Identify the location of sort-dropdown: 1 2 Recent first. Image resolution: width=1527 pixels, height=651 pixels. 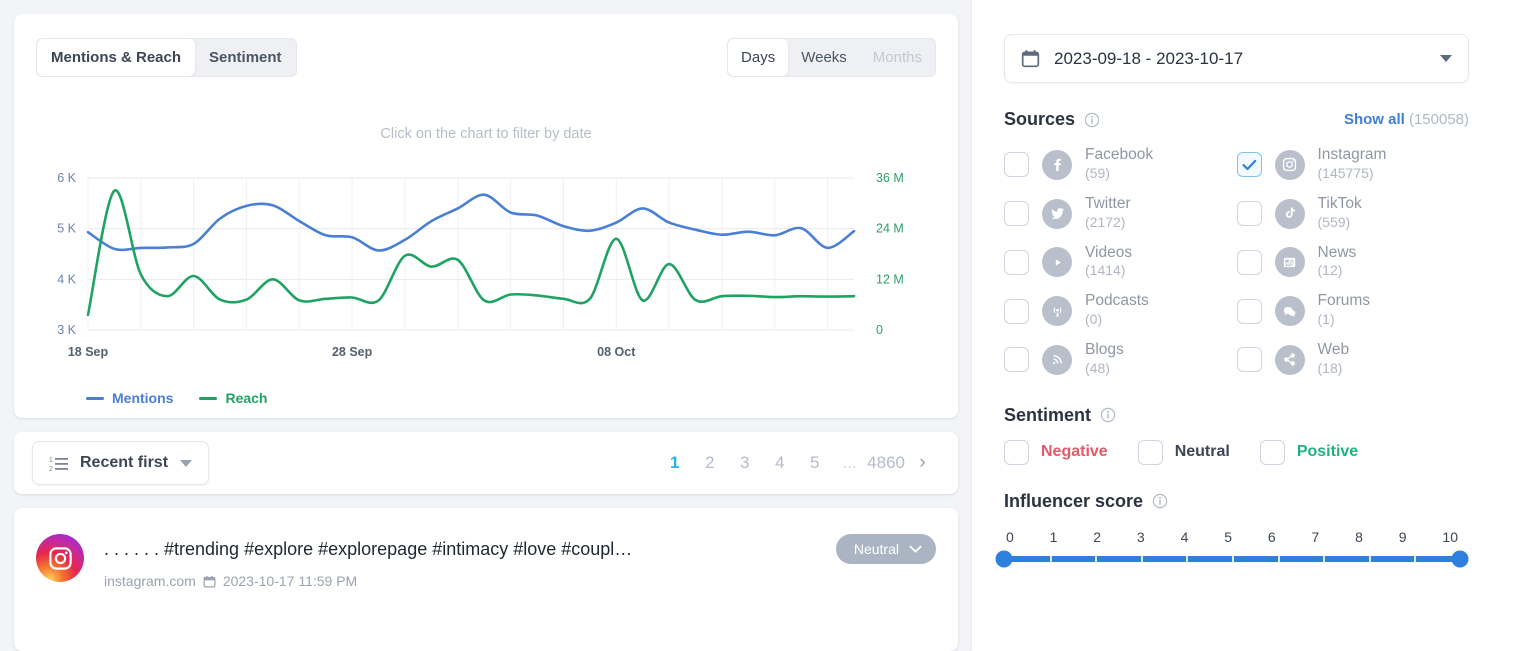
(121, 463).